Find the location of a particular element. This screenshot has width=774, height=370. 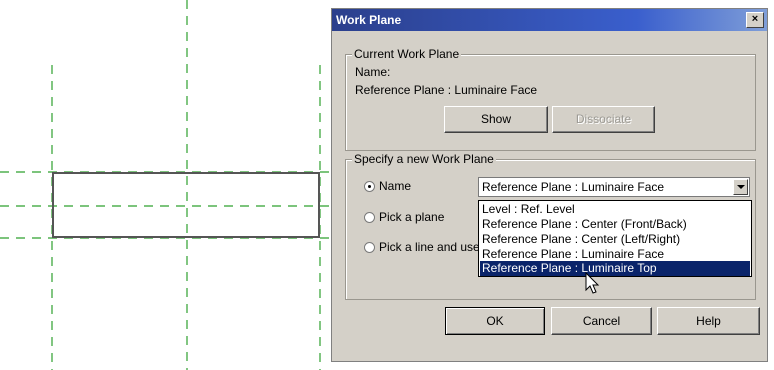

show-button: Show is located at coordinates (496, 119).